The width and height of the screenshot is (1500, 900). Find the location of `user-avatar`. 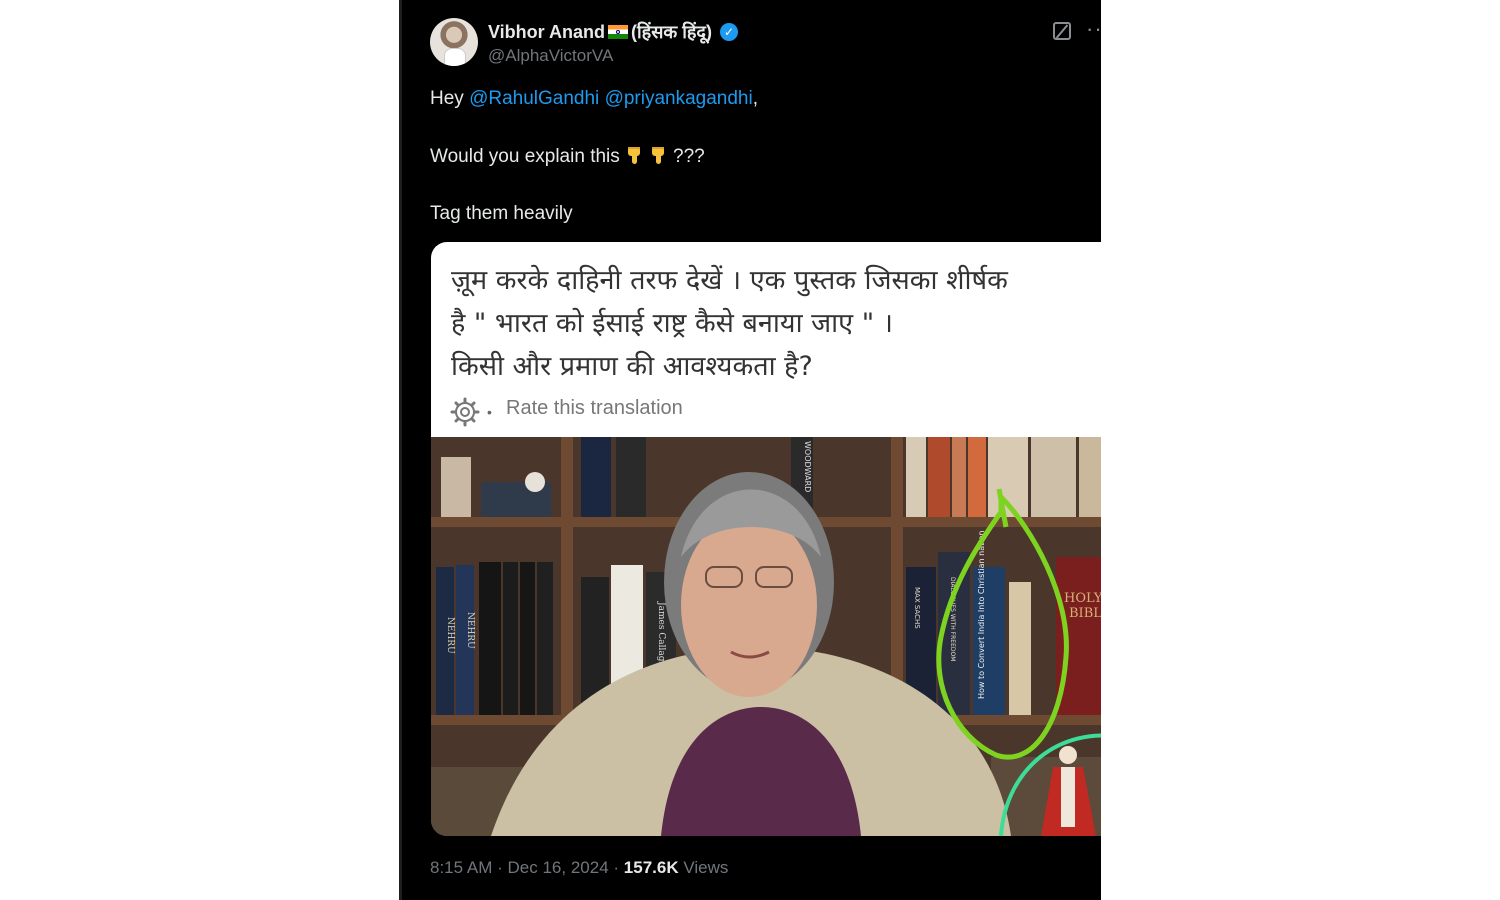

user-avatar is located at coordinates (454, 42).